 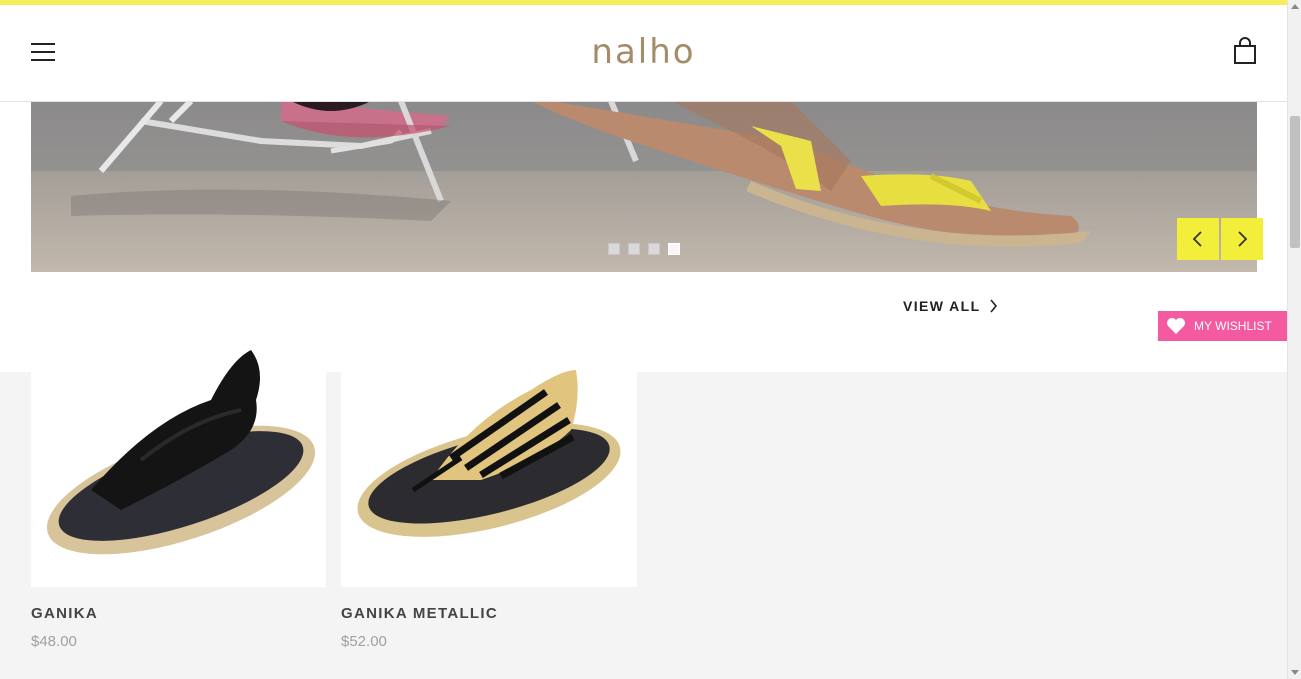 I want to click on wishlist-button: MY WISHLIST, so click(x=1222, y=326).